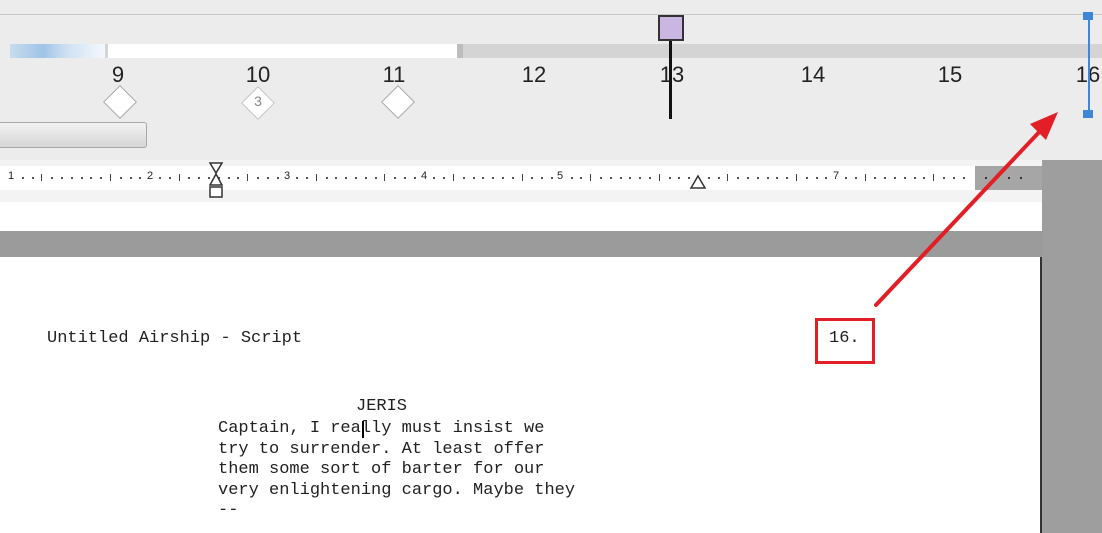 This screenshot has width=1102, height=533. Describe the element at coordinates (11, 176) in the screenshot. I see `ruler-number: 1` at that location.